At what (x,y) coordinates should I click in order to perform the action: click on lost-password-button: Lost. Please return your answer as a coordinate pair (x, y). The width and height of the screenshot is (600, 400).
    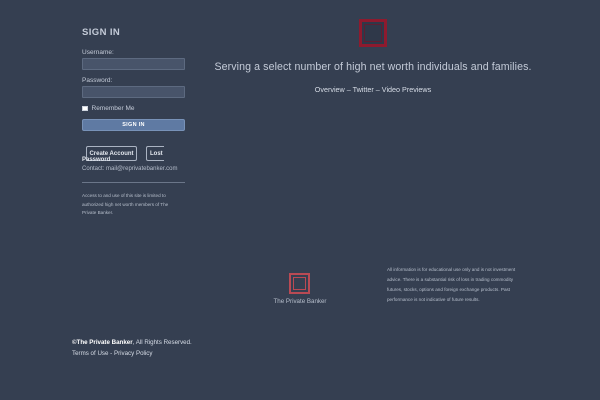
    Looking at the image, I should click on (155, 153).